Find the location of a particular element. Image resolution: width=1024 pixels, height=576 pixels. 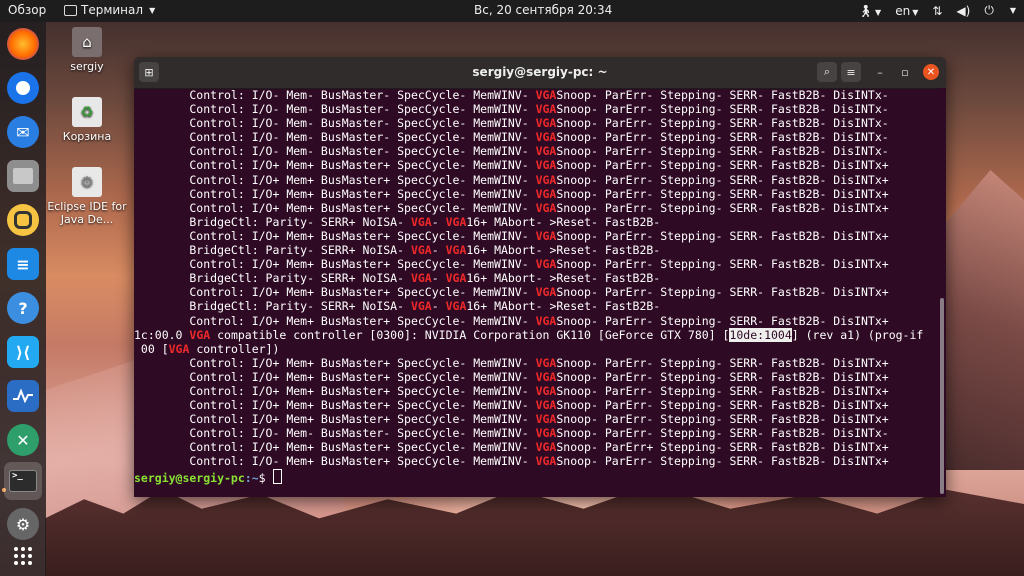

desktop-icon-label: sergiy is located at coordinates (87, 66).